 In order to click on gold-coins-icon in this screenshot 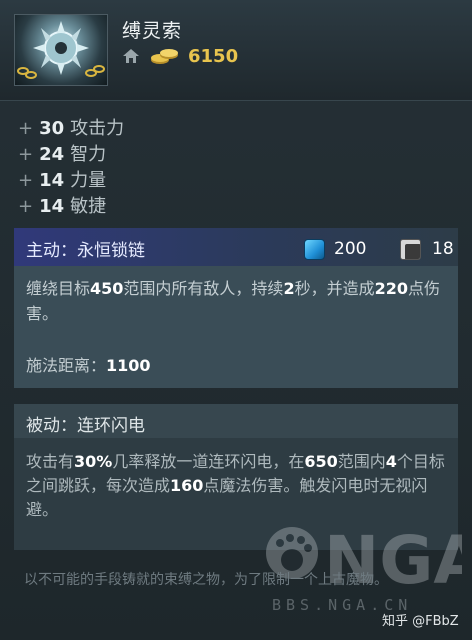, I will do `click(164, 56)`.